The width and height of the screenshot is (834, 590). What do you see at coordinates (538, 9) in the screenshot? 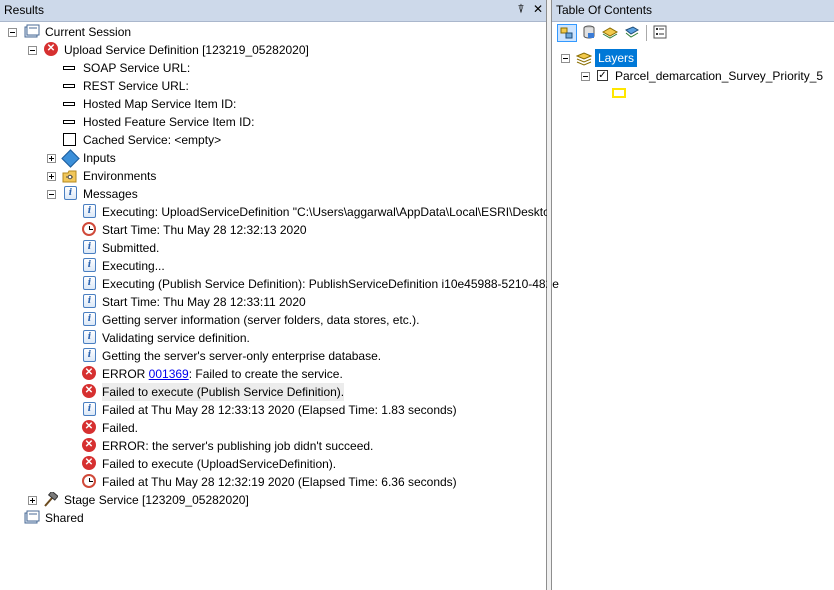
I see `close-icon: ✕` at bounding box center [538, 9].